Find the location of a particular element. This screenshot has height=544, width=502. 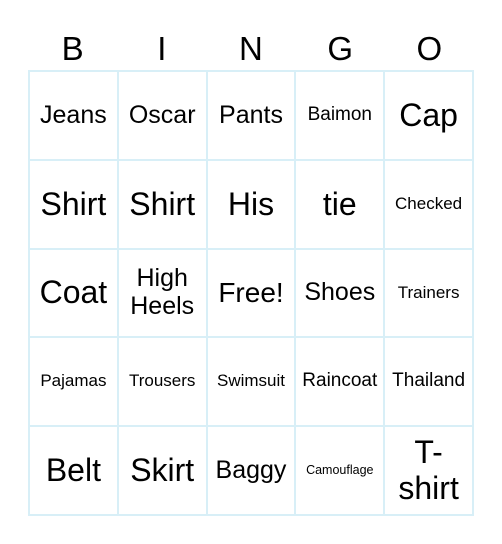

bingo-cell: Oscar is located at coordinates (162, 115).